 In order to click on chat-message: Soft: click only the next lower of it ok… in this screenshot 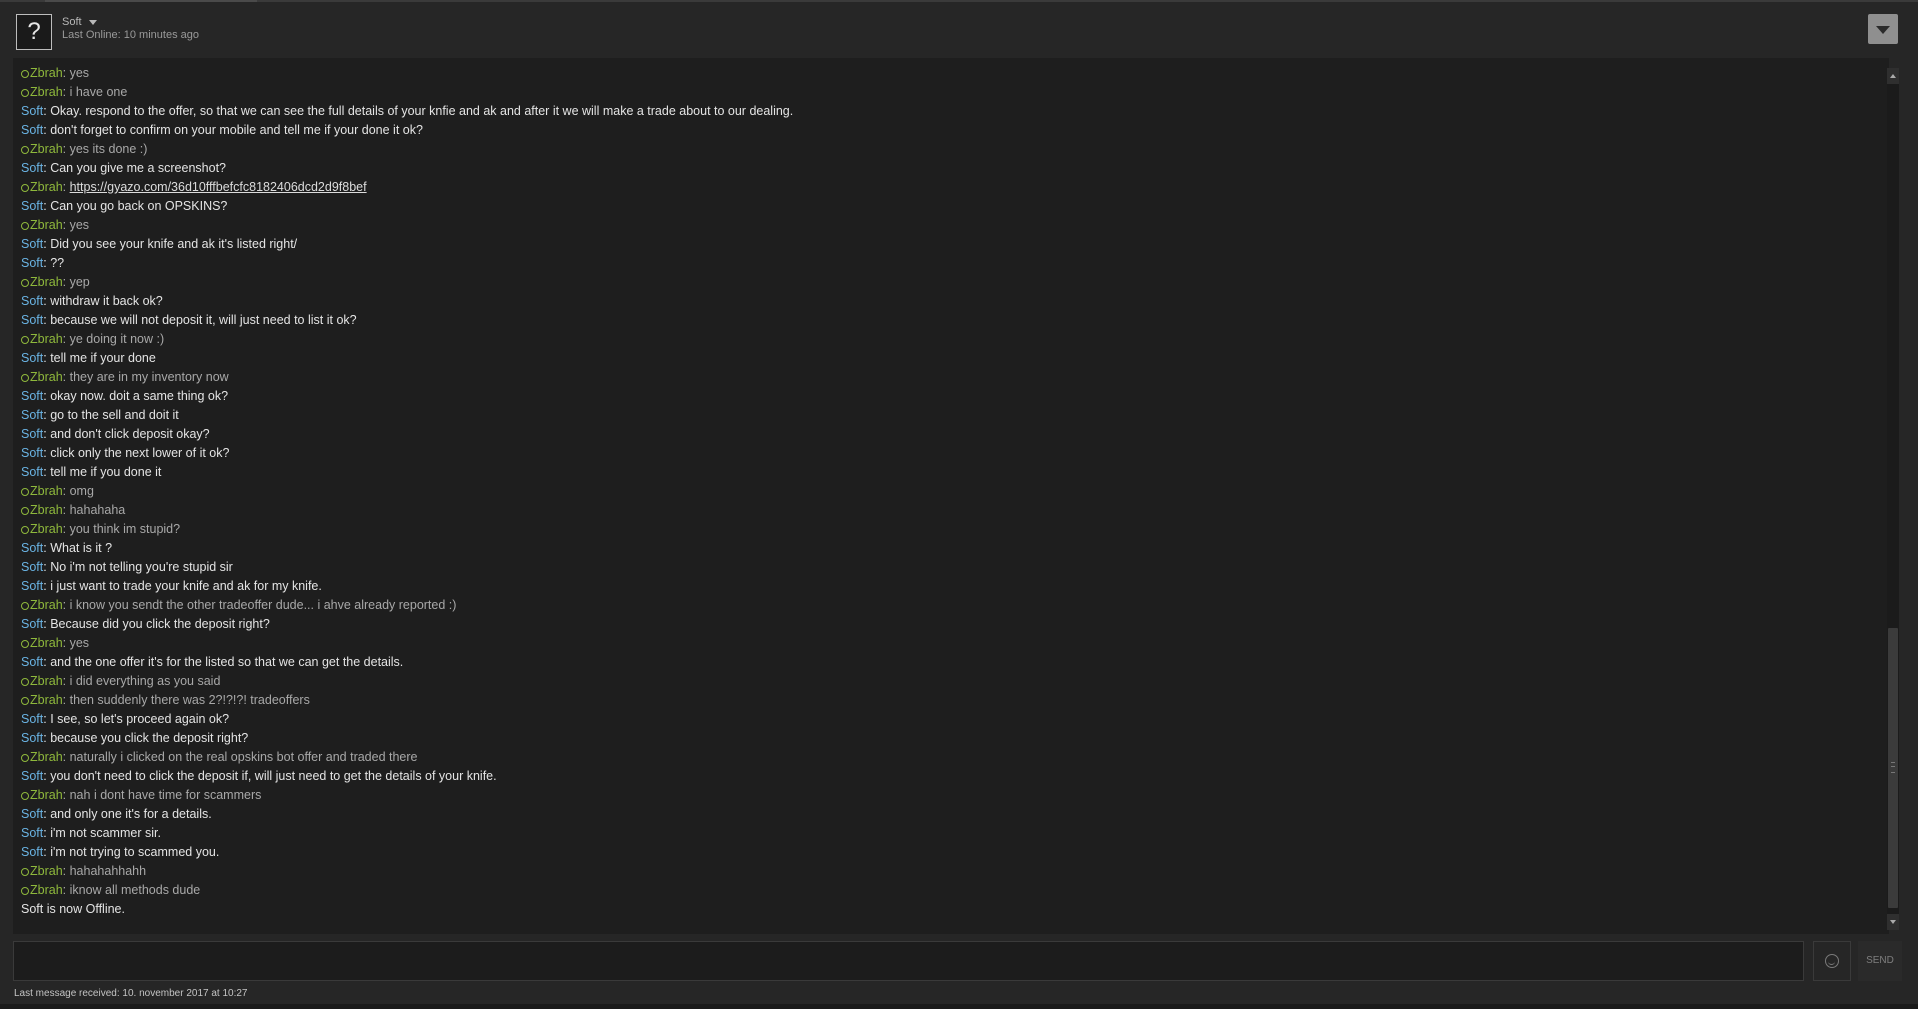, I will do `click(125, 453)`.